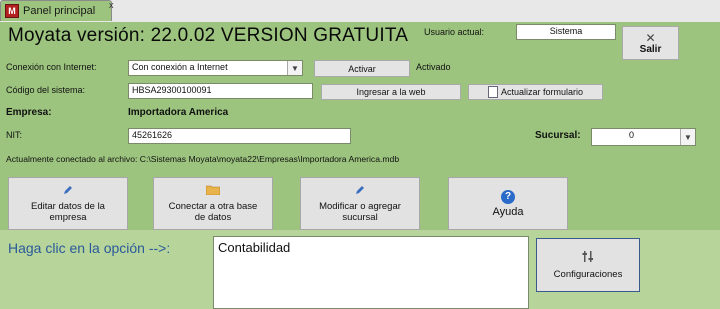 The width and height of the screenshot is (720, 309). I want to click on help-label: Ayuda, so click(508, 211).